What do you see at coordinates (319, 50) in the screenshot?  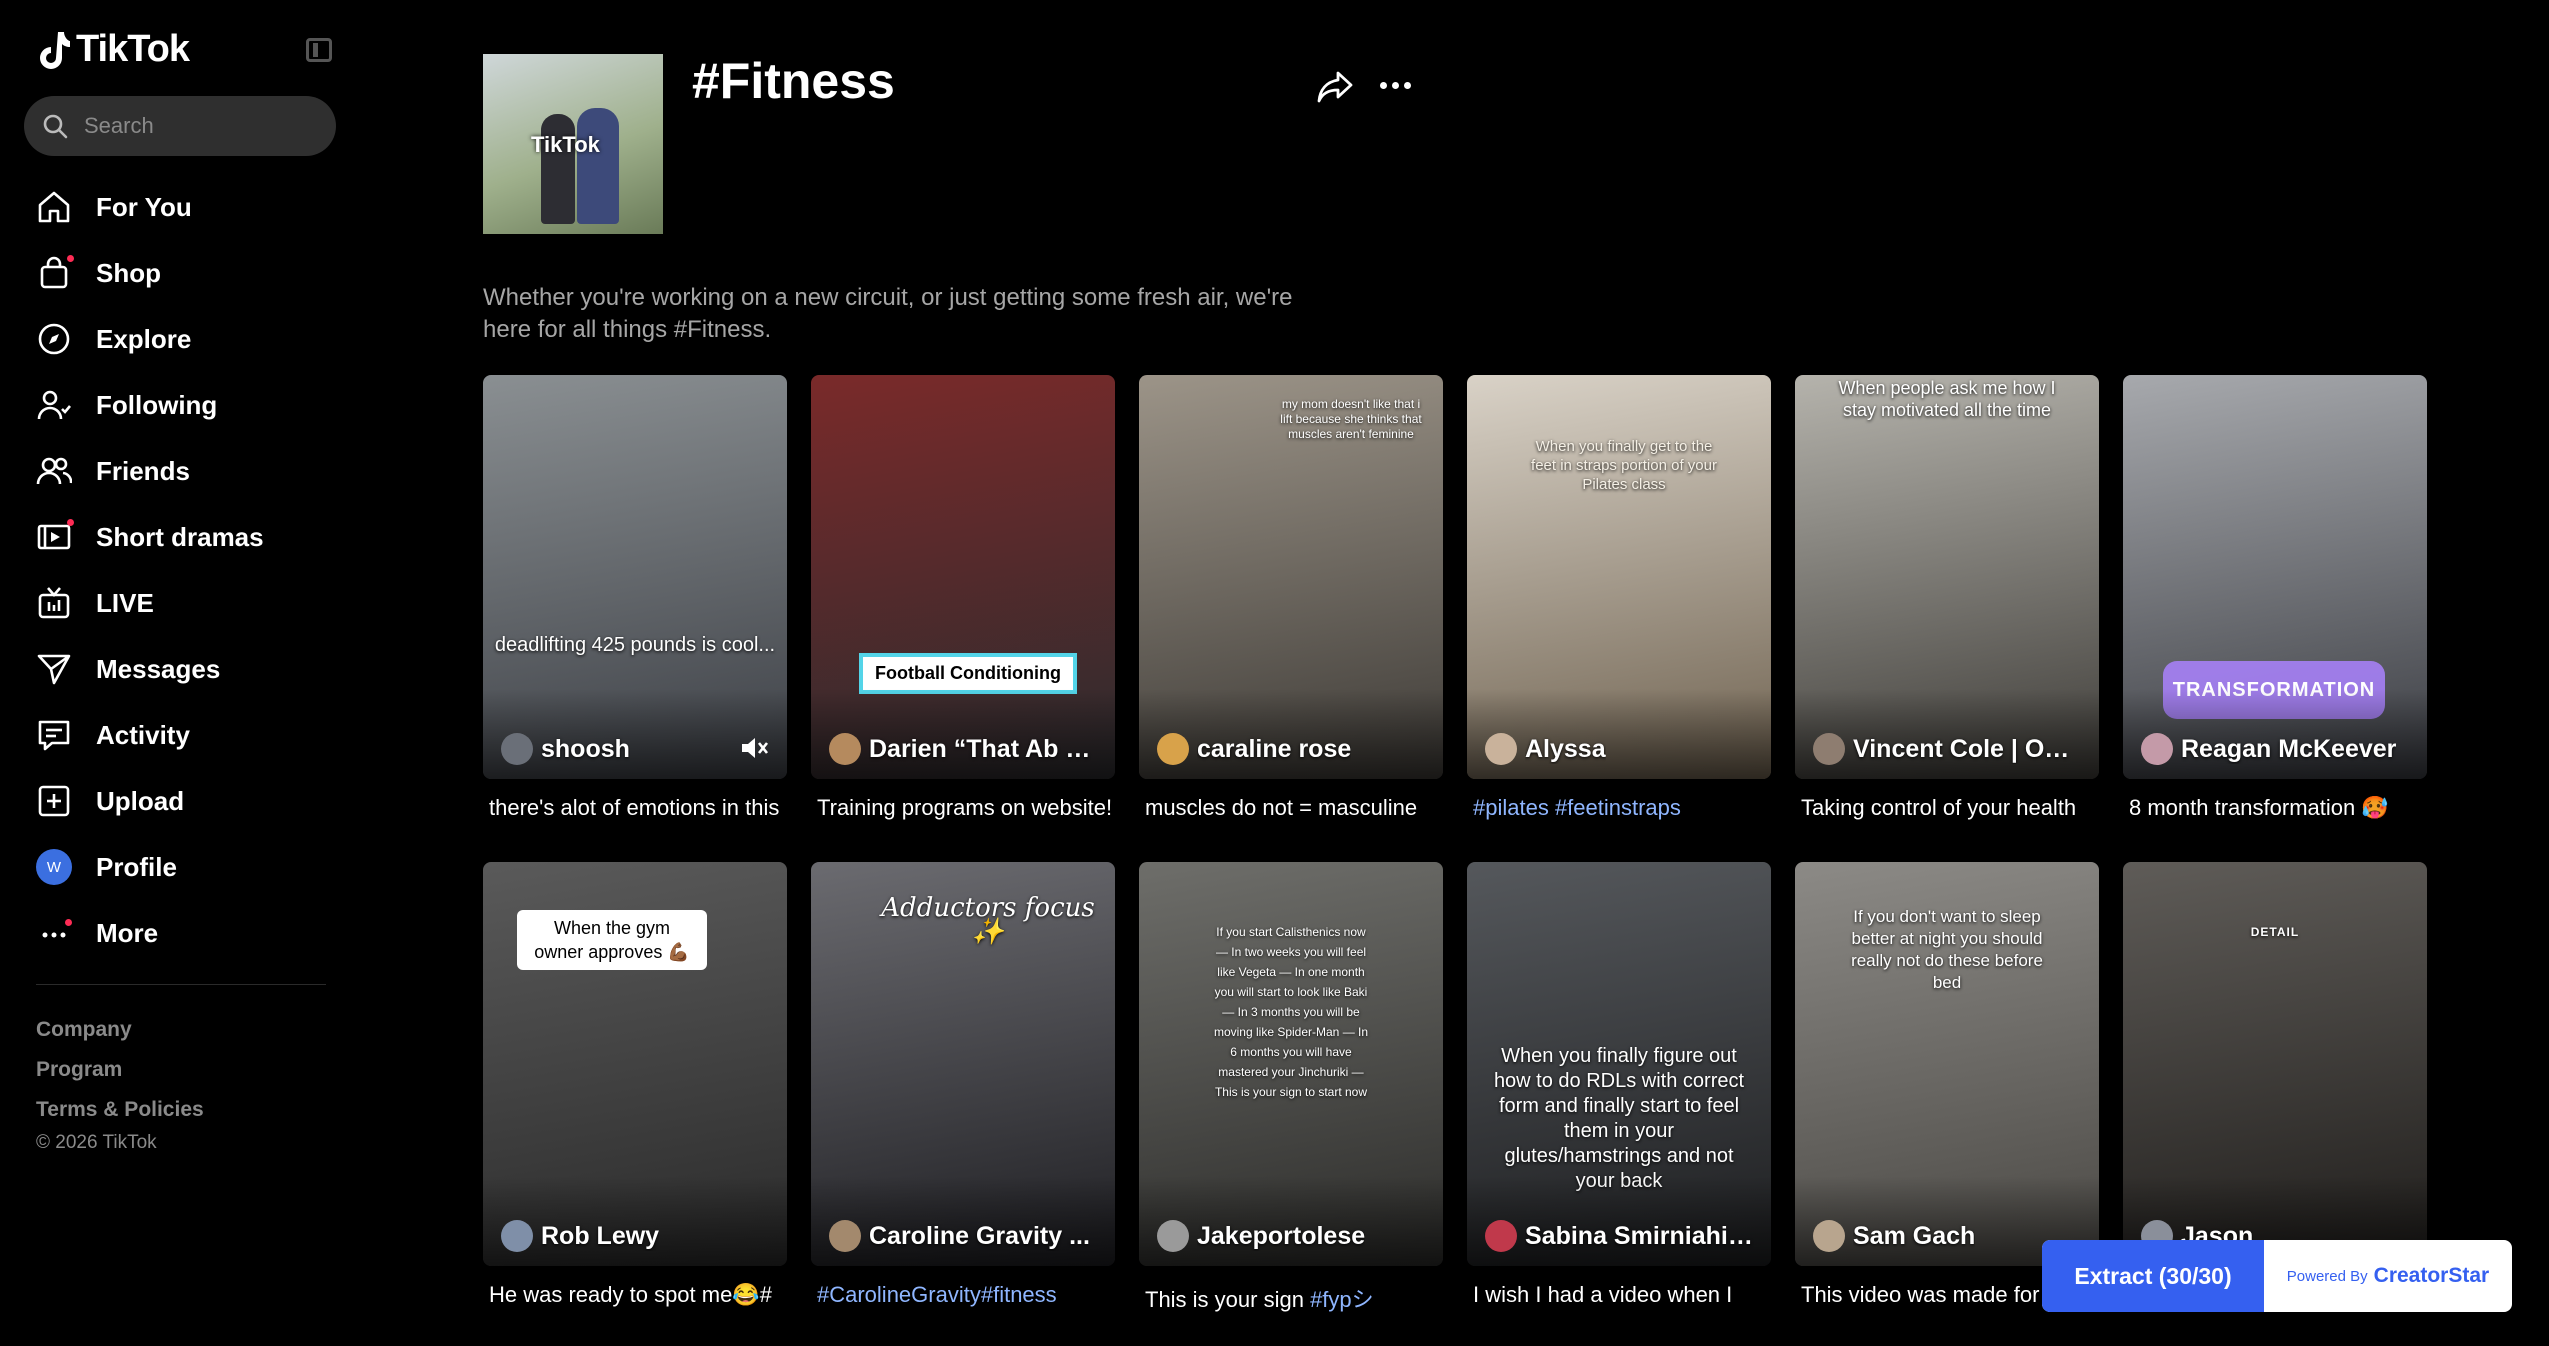 I see `collapse-sidebar-icon` at bounding box center [319, 50].